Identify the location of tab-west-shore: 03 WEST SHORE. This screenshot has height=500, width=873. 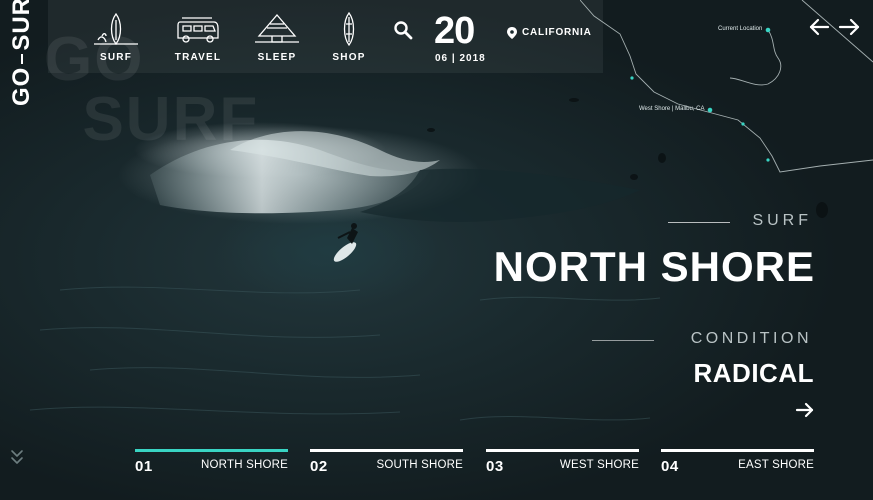
(562, 464).